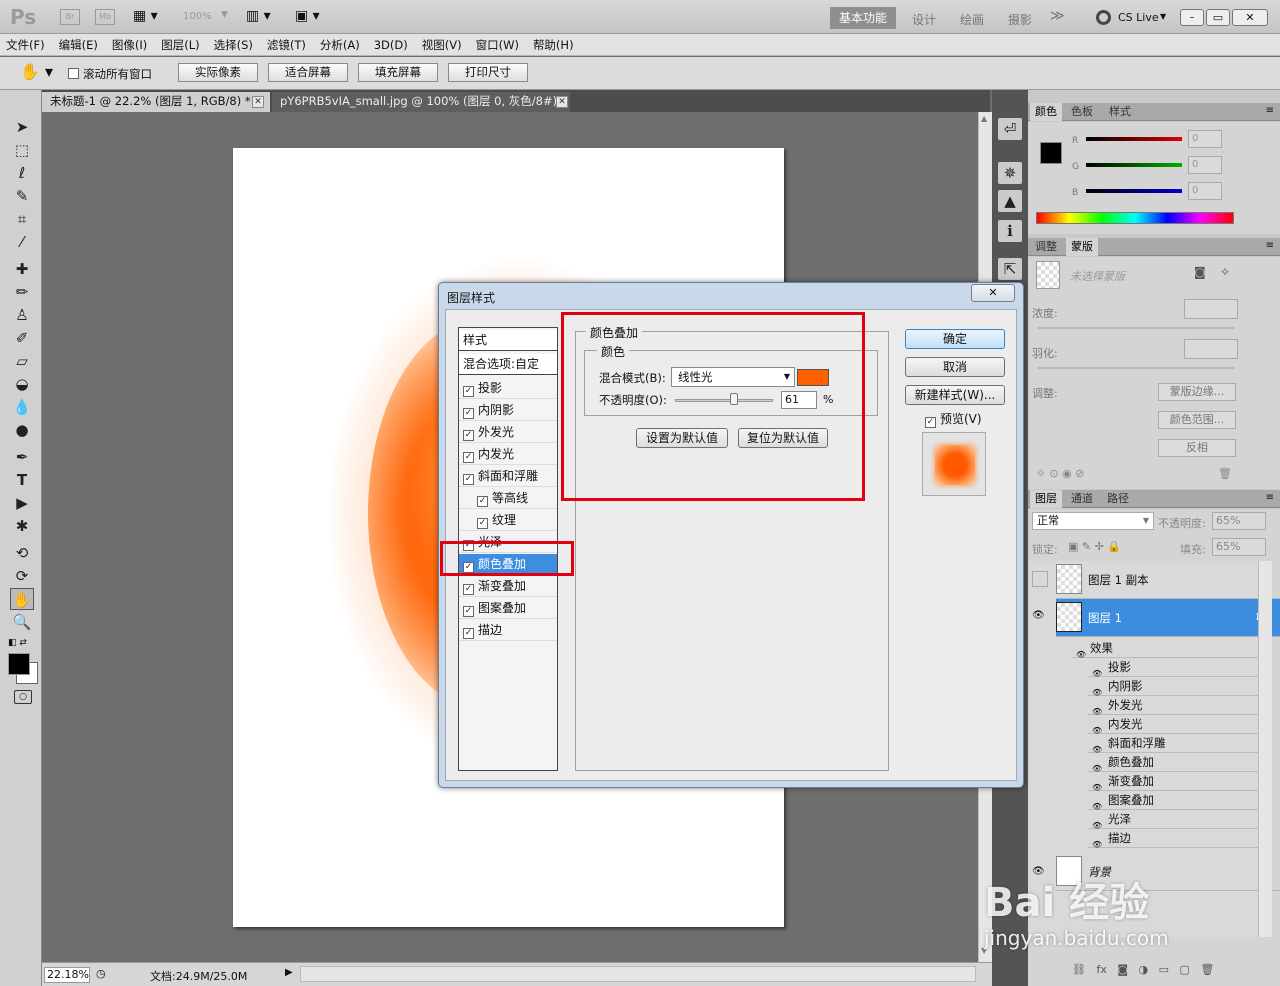 The height and width of the screenshot is (986, 1280). What do you see at coordinates (1038, 615) in the screenshot?
I see `layer-1-eye-icon: 👁` at bounding box center [1038, 615].